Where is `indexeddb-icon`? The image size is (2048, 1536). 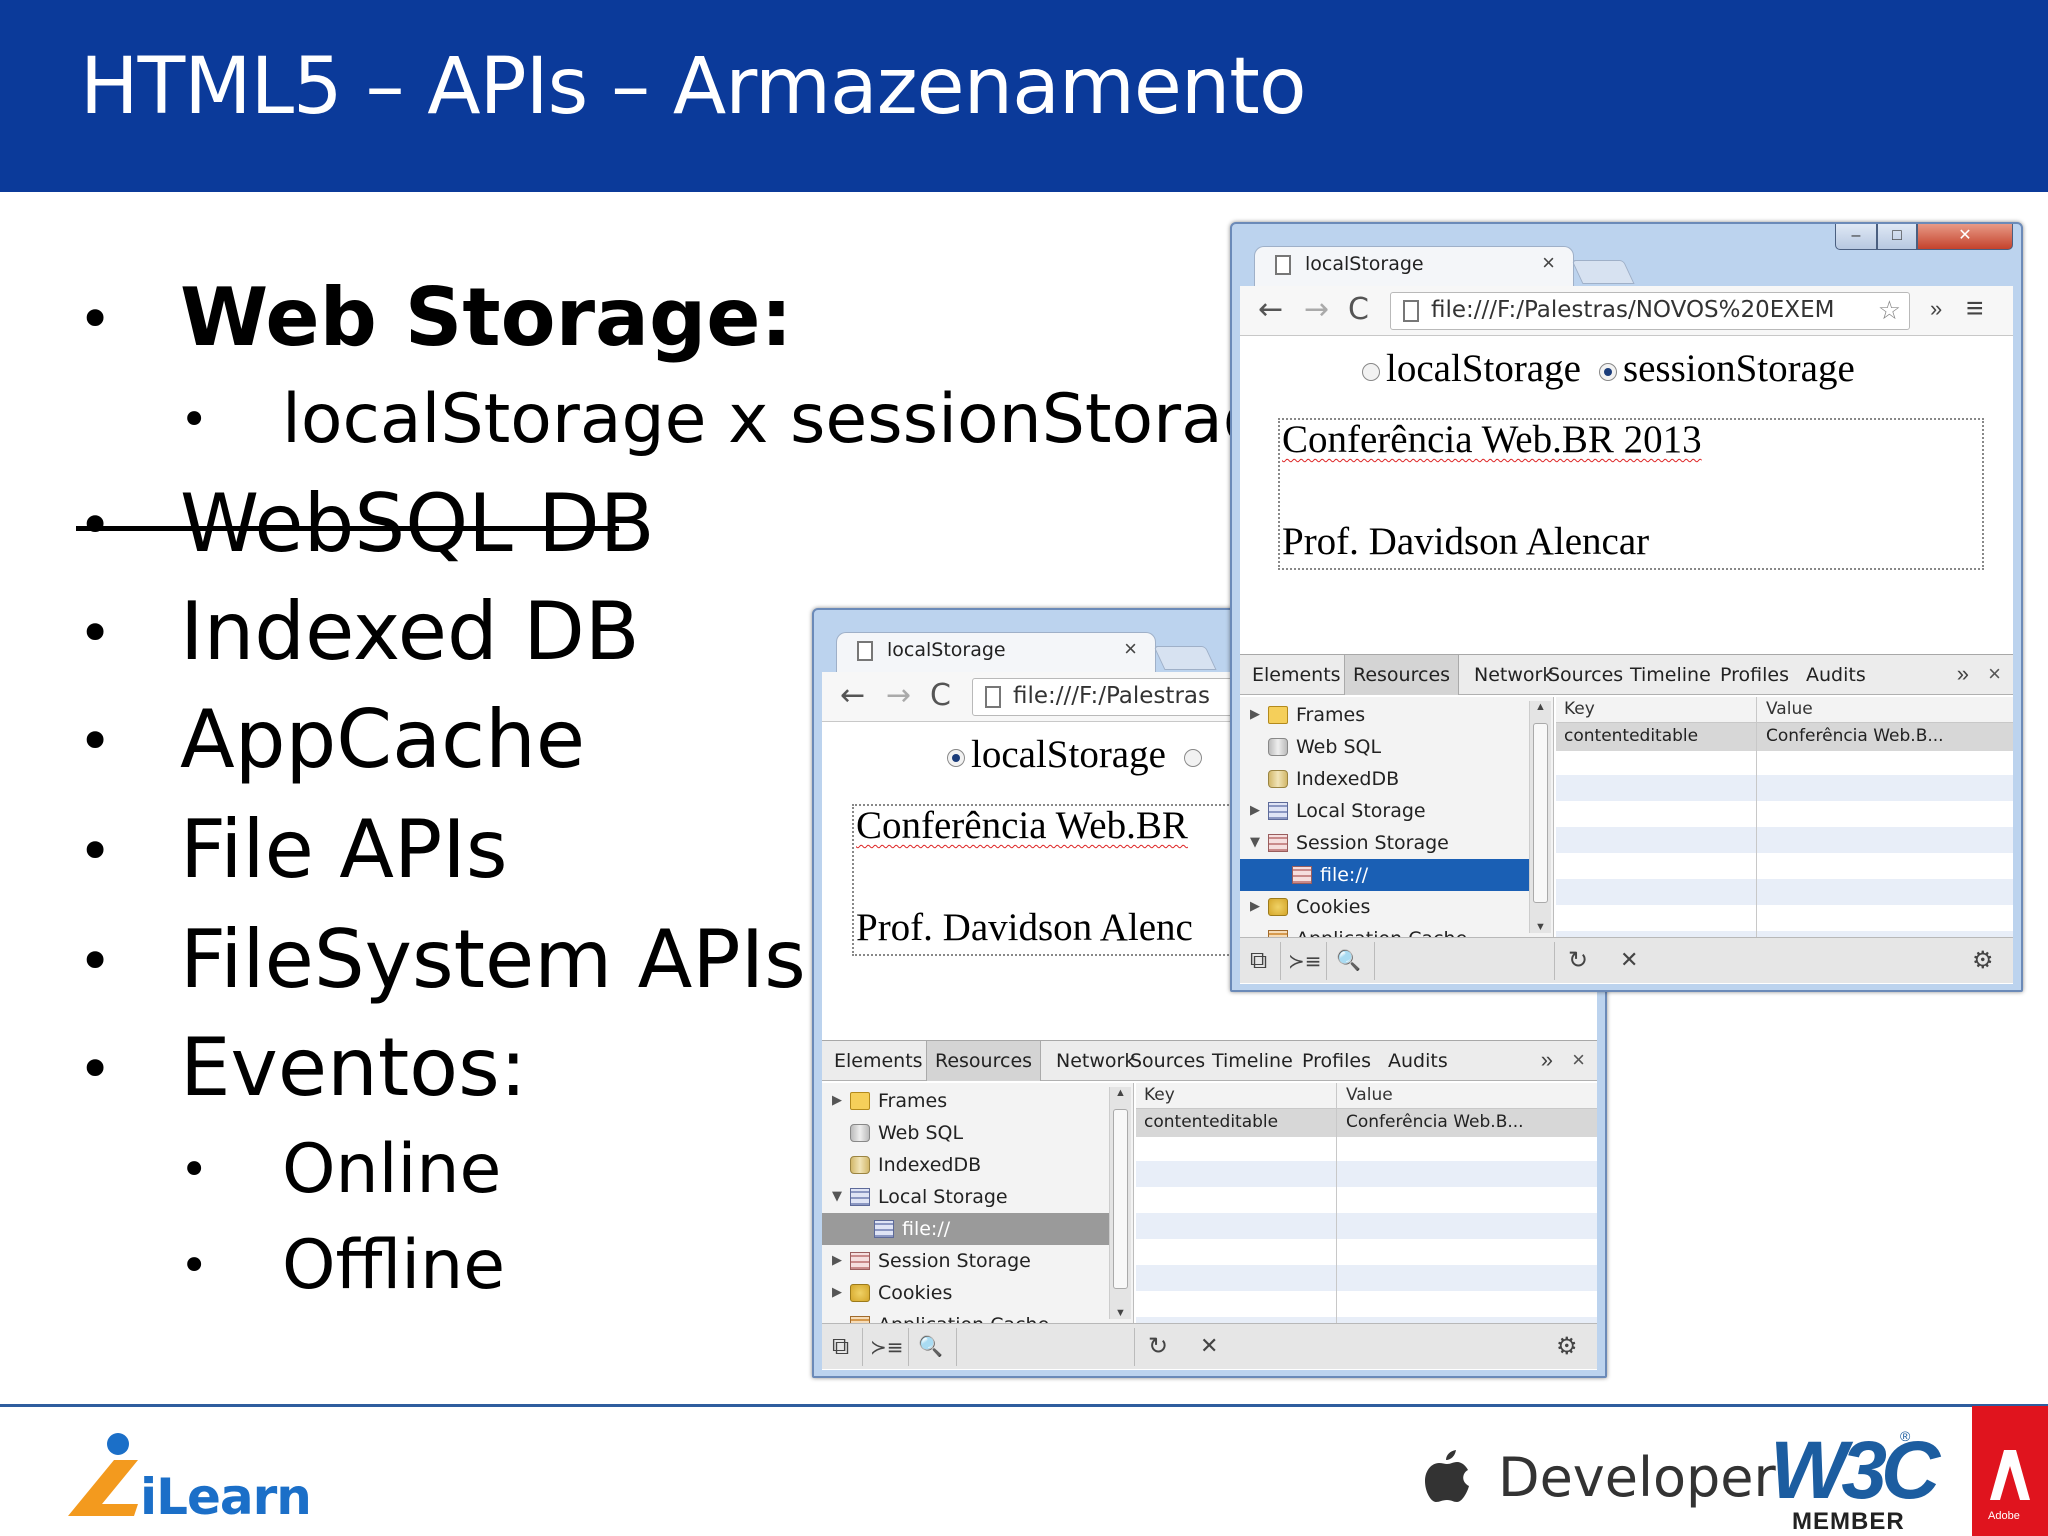 indexeddb-icon is located at coordinates (1278, 779).